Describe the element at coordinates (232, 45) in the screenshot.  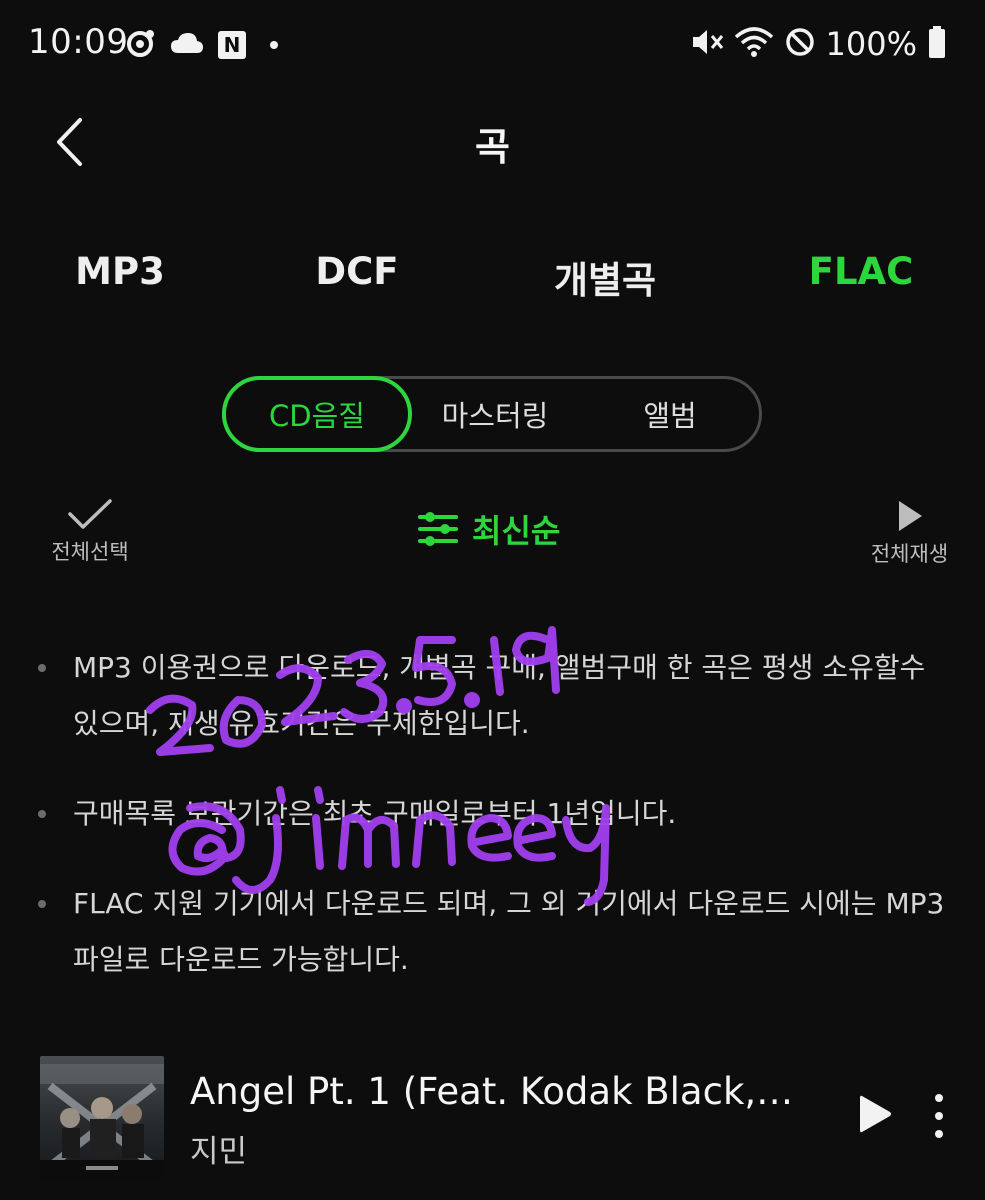
I see `notification-n-icon: N` at that location.